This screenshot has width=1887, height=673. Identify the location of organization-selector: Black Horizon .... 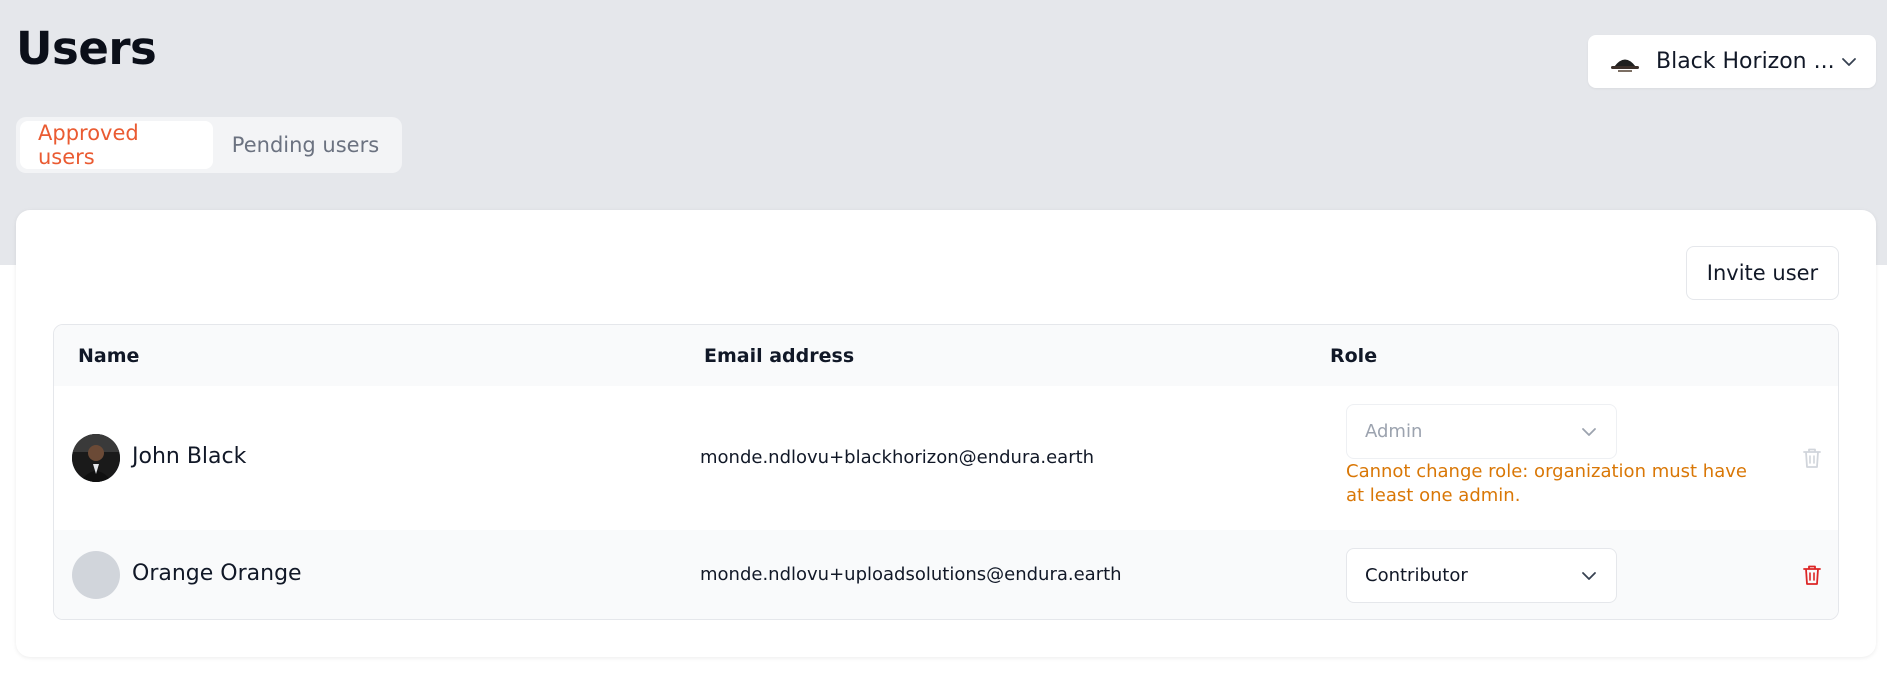
(1732, 61).